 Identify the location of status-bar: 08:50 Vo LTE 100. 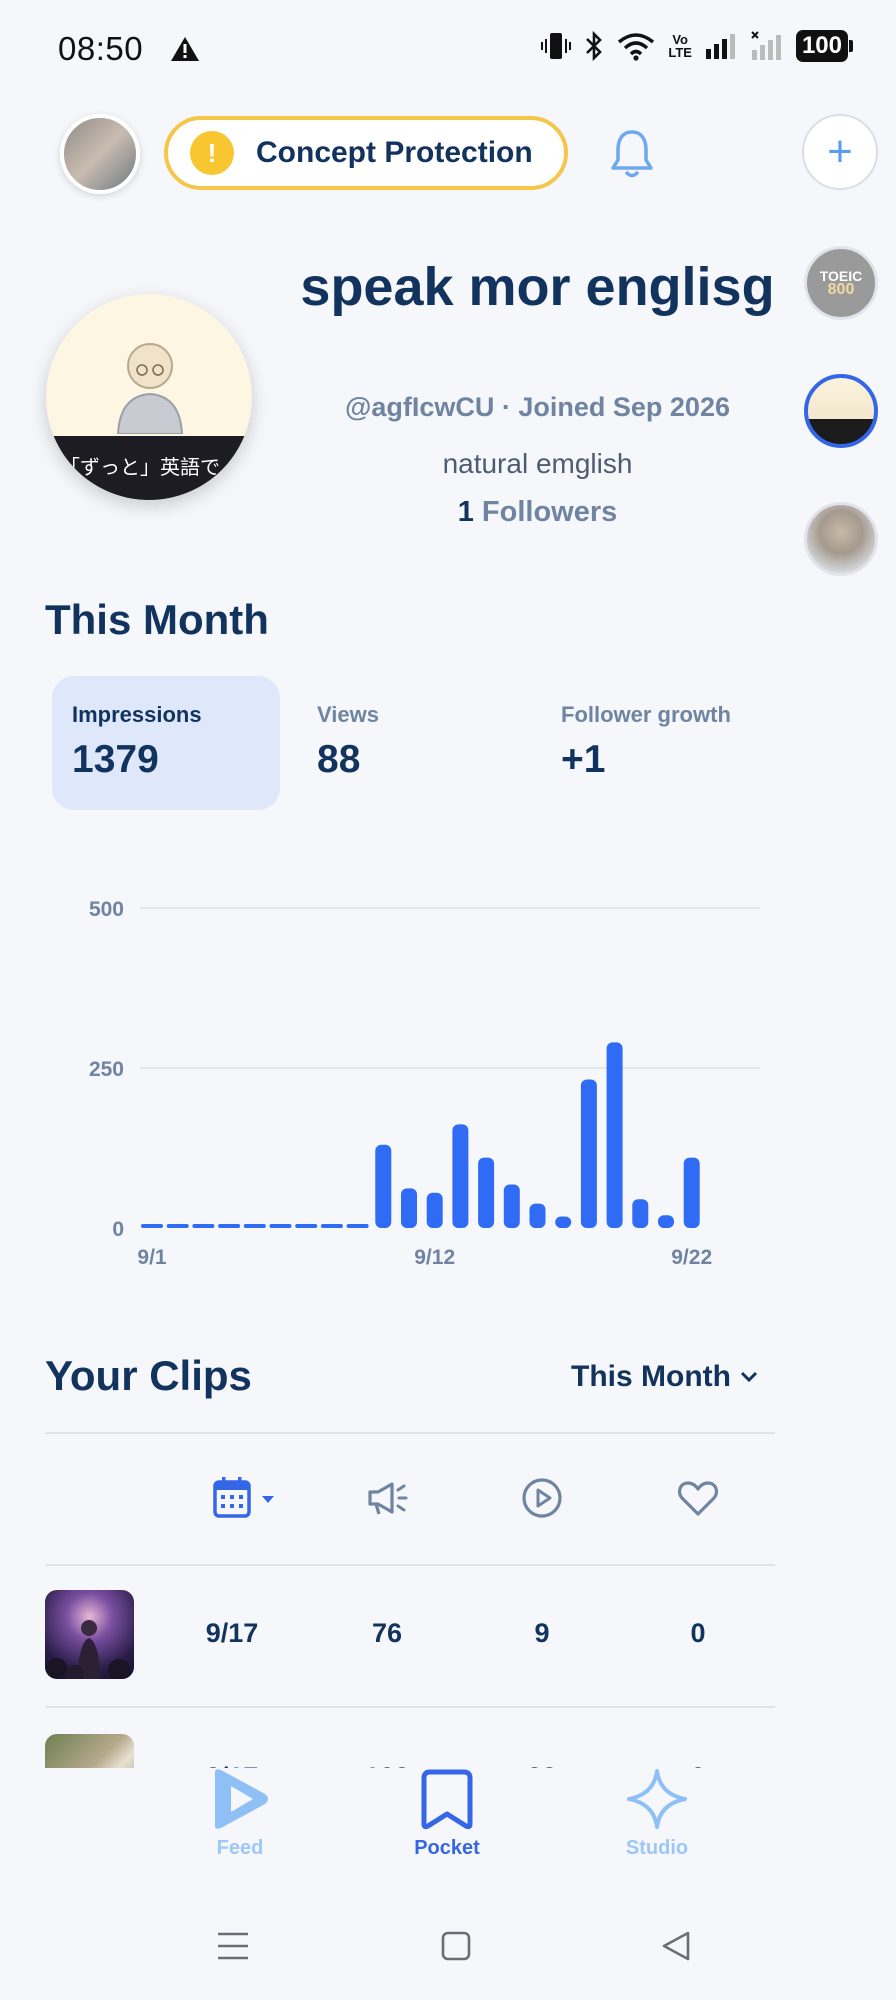
(448, 50).